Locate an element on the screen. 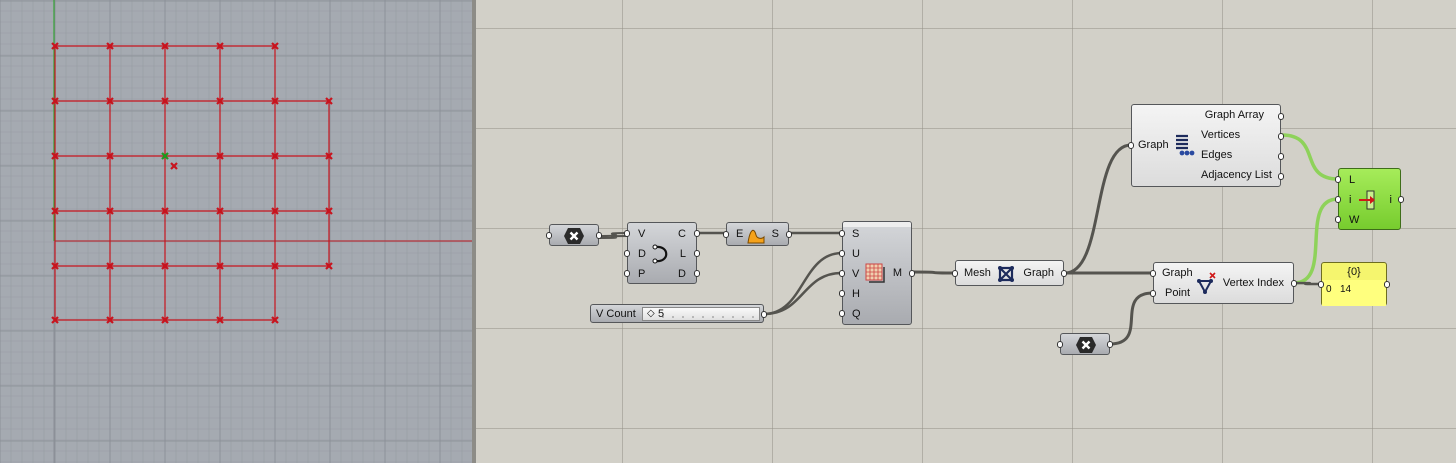 The image size is (1456, 463). panel-row-index: 0 is located at coordinates (1329, 289).